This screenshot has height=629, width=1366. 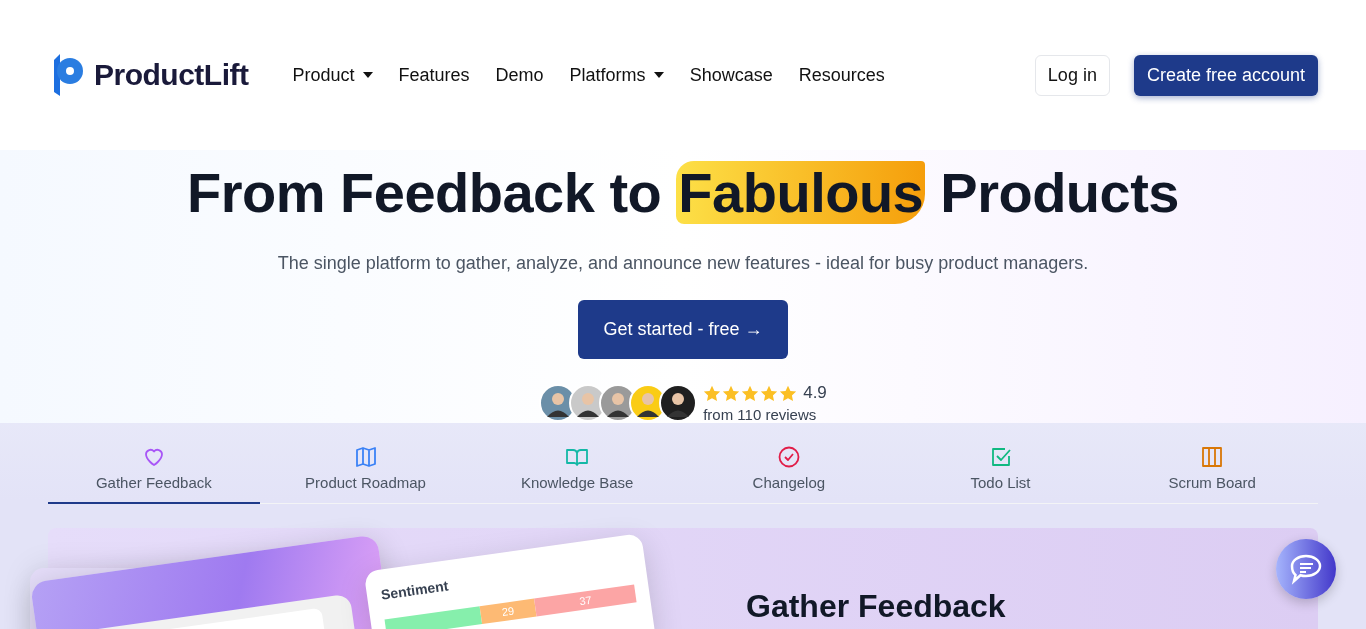 I want to click on sentiment-segment: 37, so click(x=585, y=600).